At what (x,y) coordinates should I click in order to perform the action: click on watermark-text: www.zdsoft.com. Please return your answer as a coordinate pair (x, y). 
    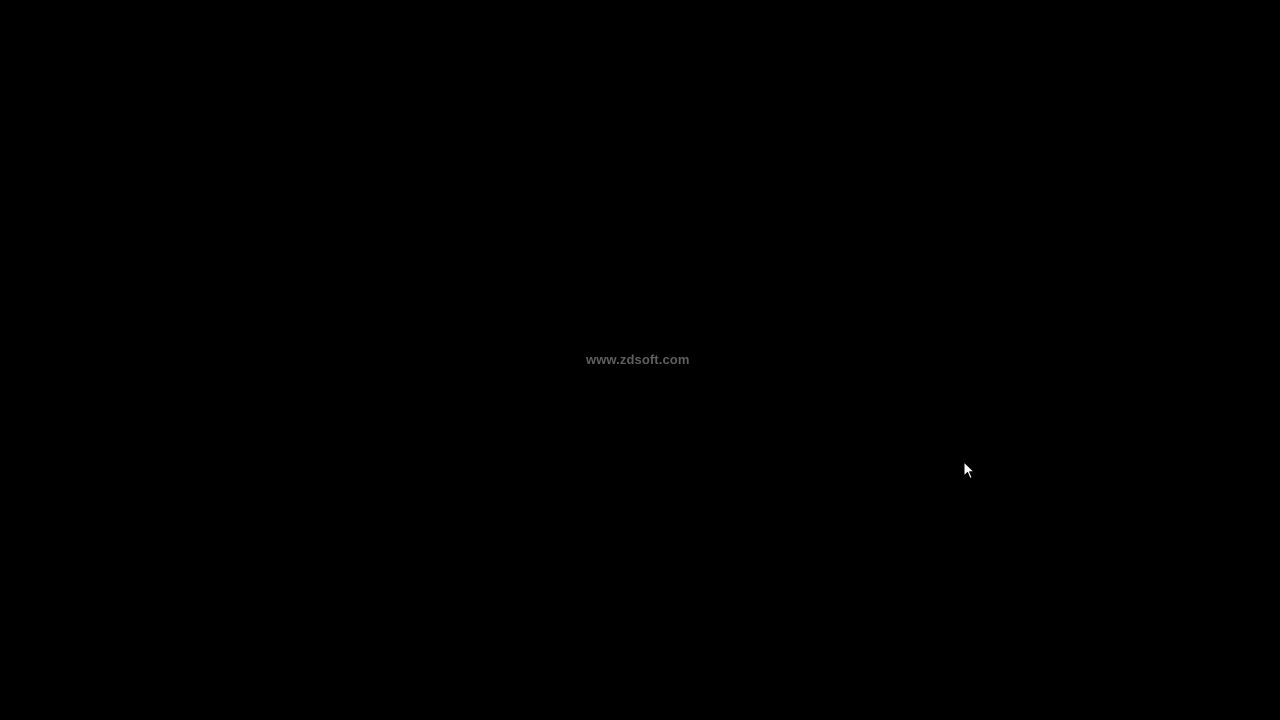
    Looking at the image, I should click on (638, 359).